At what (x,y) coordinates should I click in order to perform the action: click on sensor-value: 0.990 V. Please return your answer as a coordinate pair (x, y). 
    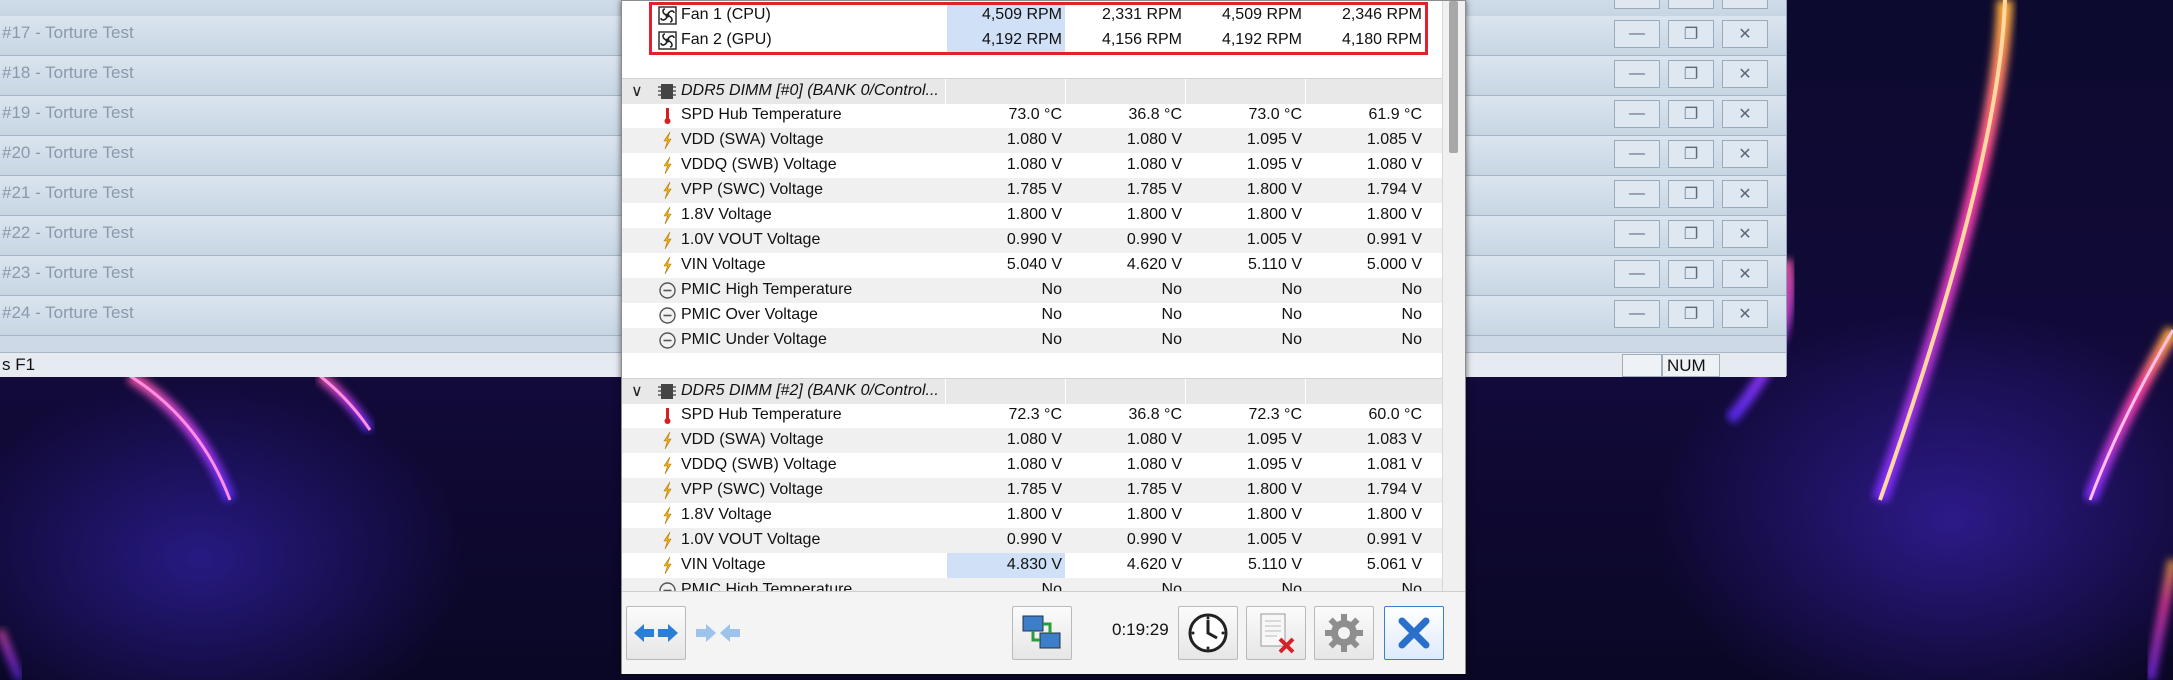
    Looking at the image, I should click on (1034, 539).